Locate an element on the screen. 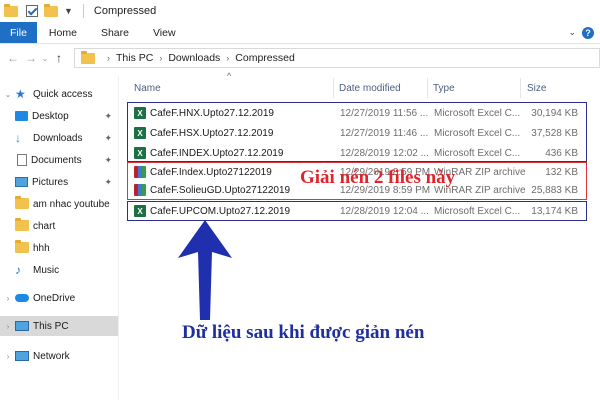  sidebar-item-quick-access: ⌄ ★ Quick access is located at coordinates (59, 94).